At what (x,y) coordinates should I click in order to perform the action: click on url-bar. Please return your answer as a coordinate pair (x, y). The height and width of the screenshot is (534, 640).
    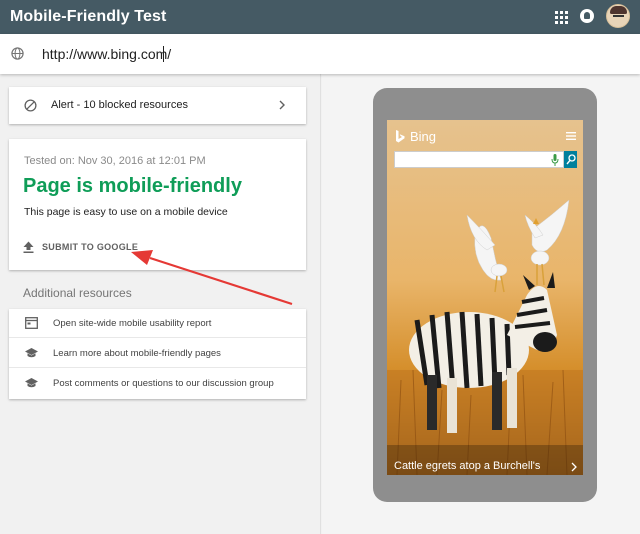
    Looking at the image, I should click on (320, 54).